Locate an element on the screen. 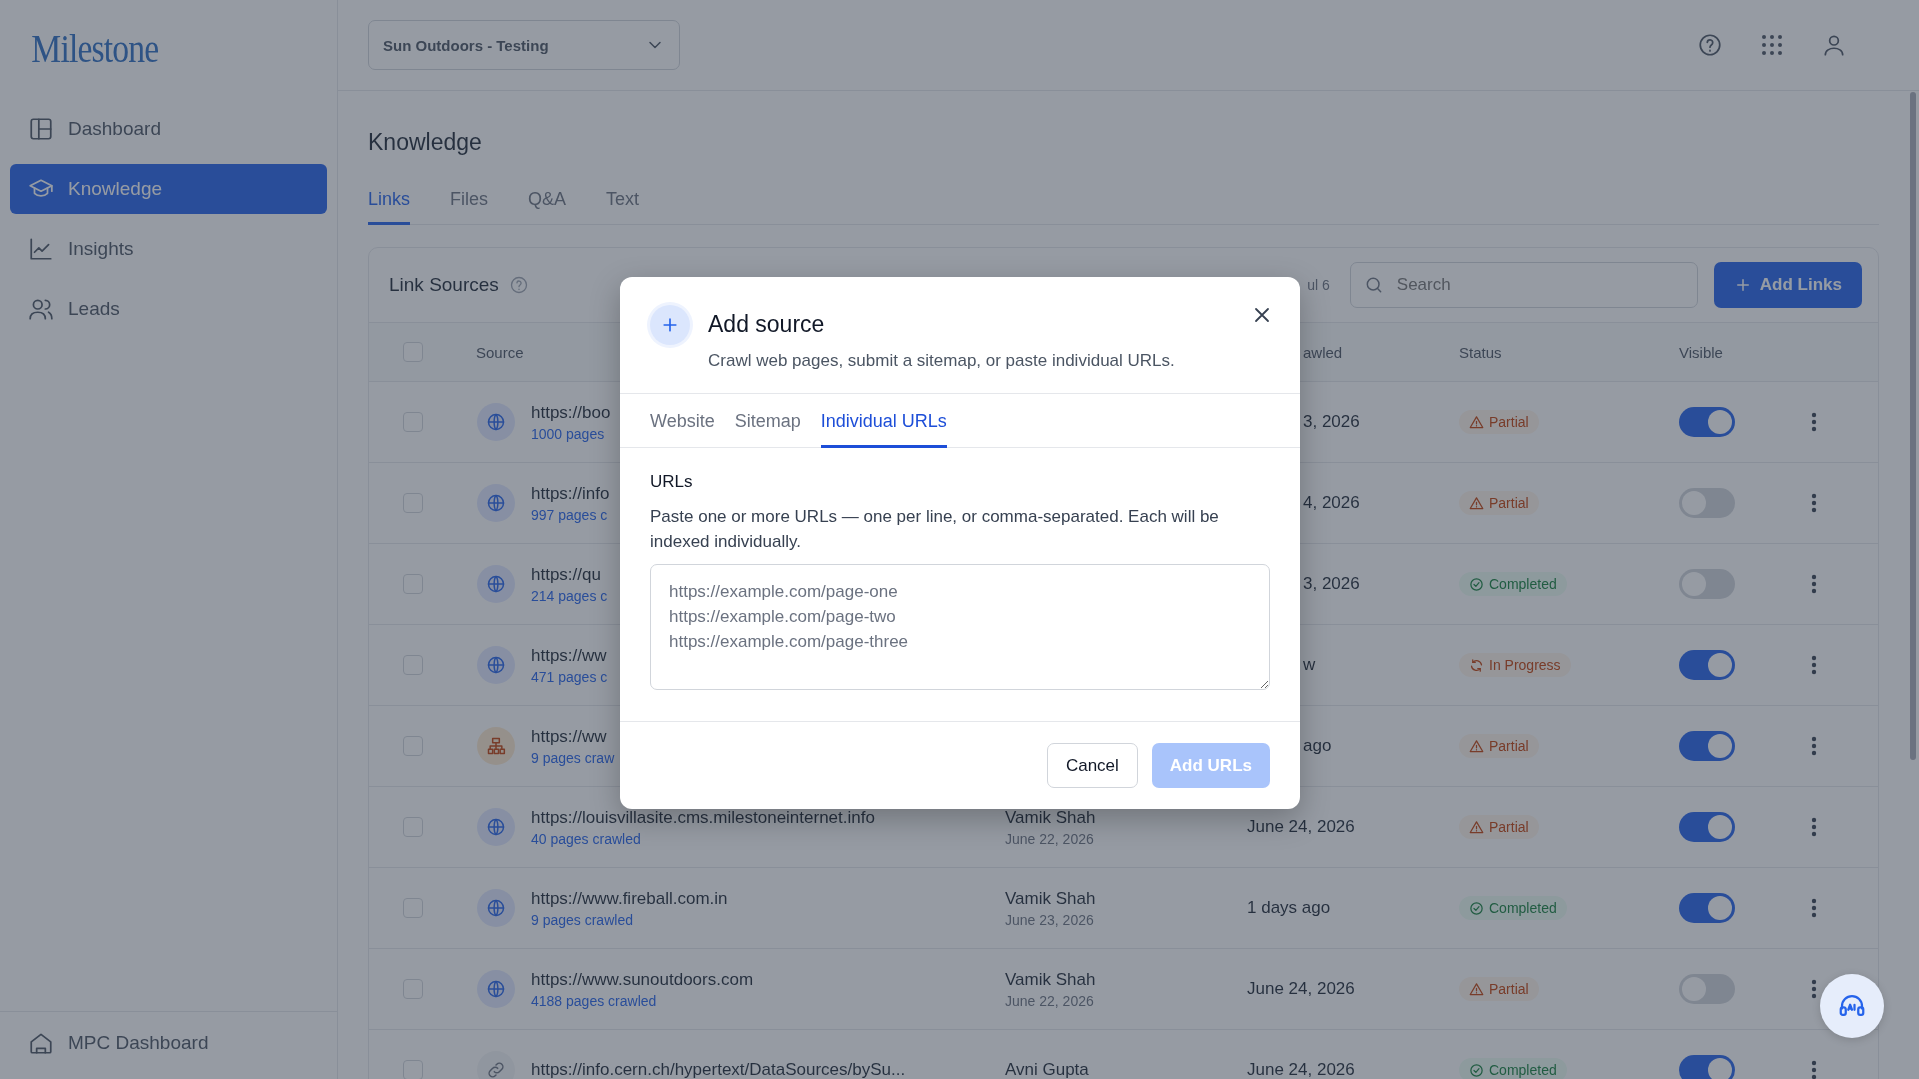 The height and width of the screenshot is (1079, 1919). pages-crawled: 9 pages crawled is located at coordinates (582, 919).